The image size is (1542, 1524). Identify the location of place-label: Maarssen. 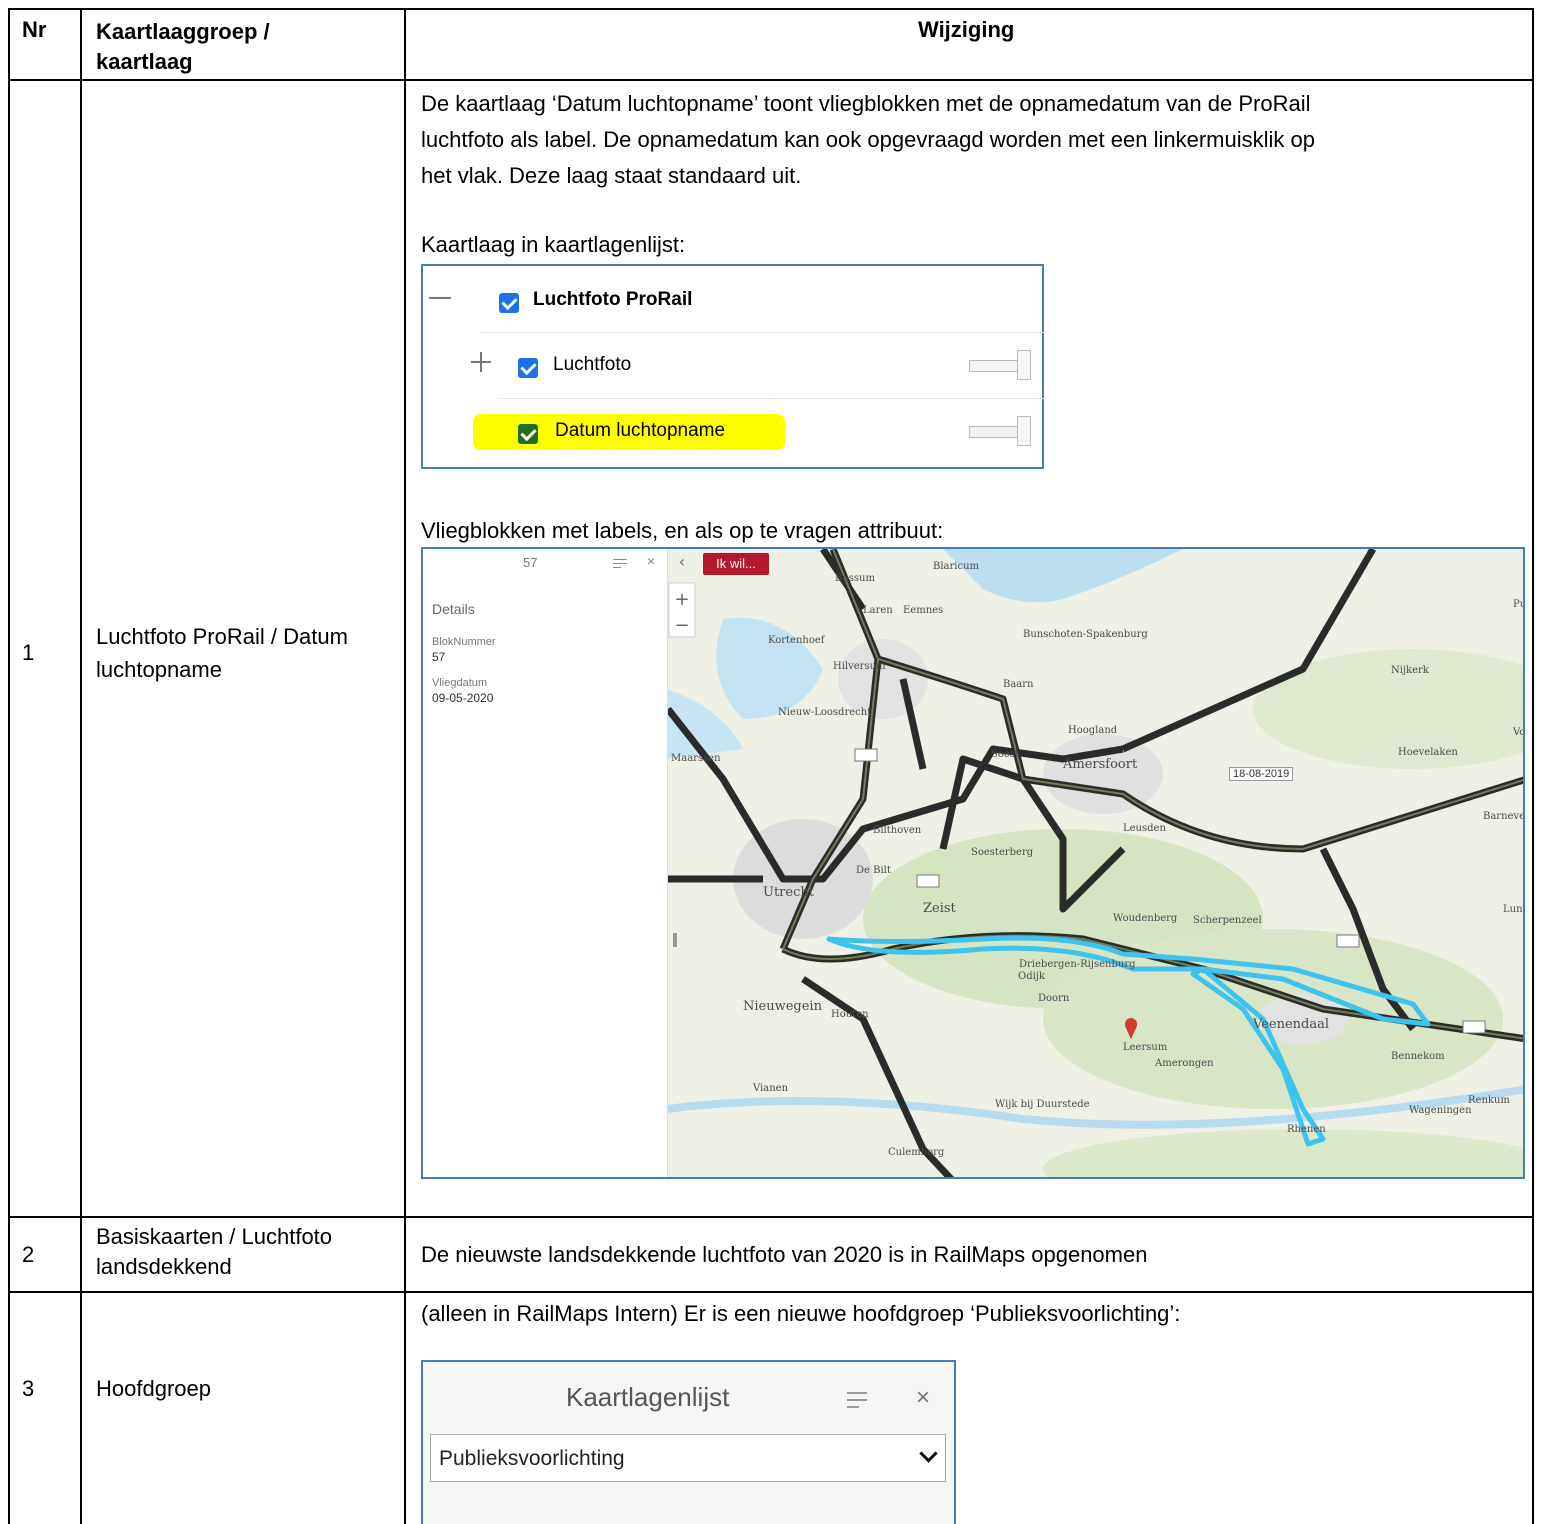
(696, 758).